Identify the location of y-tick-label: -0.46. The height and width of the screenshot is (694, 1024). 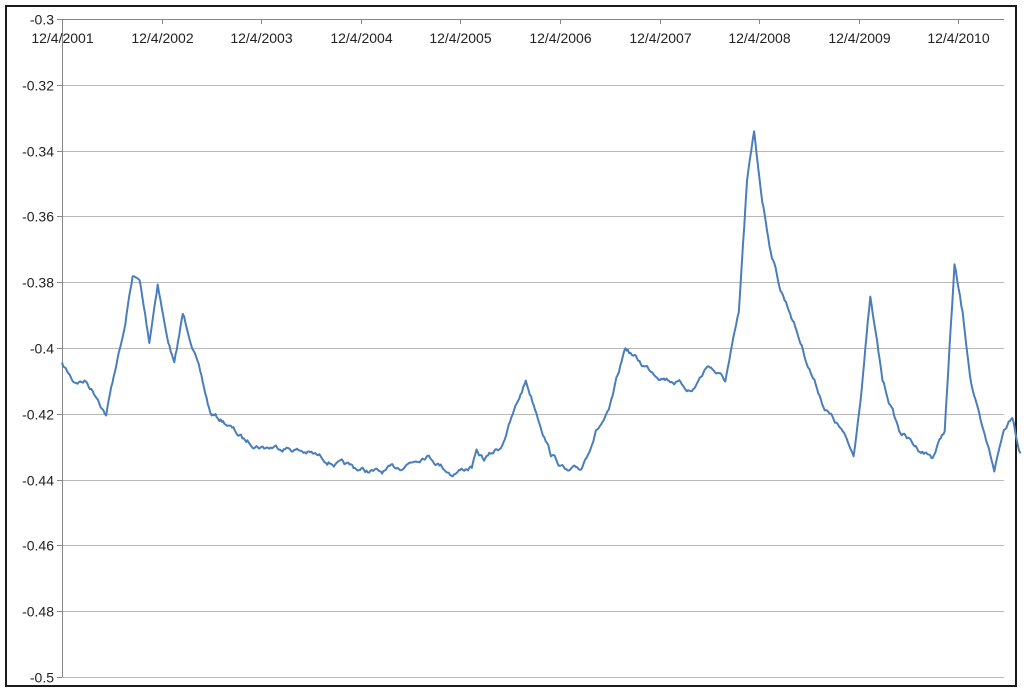
(38, 546).